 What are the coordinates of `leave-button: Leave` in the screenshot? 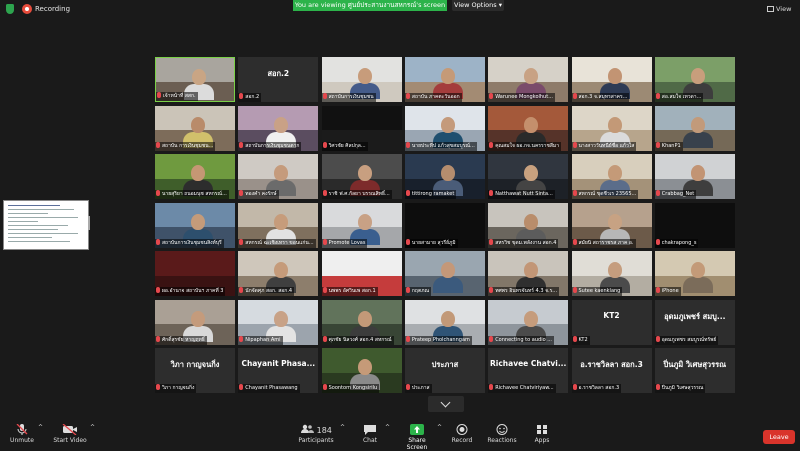 It's located at (779, 437).